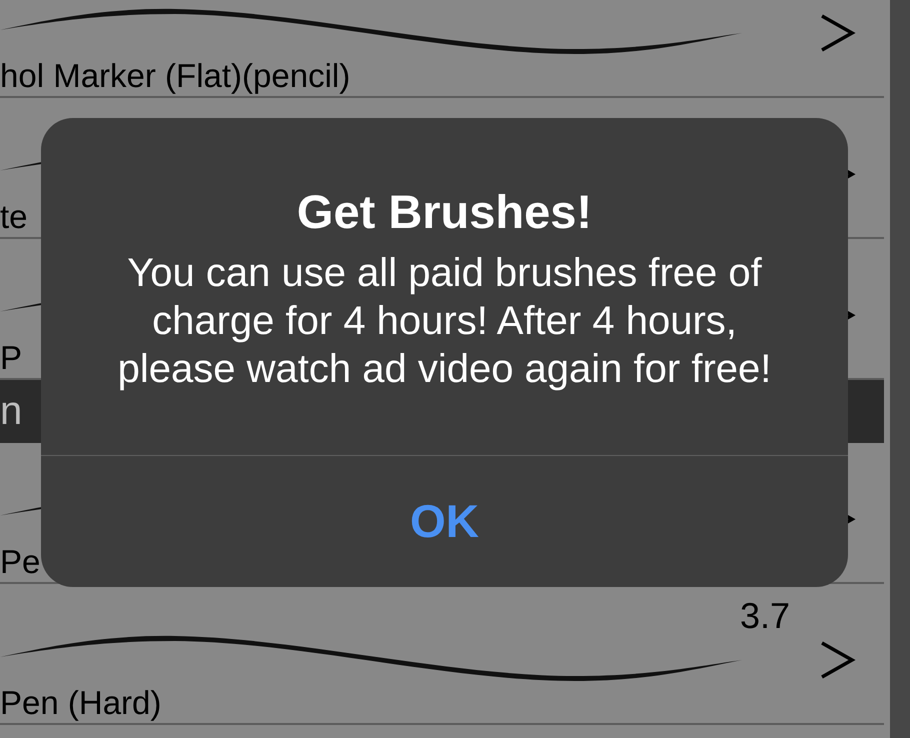 The width and height of the screenshot is (910, 738). I want to click on brush-name: te, so click(14, 216).